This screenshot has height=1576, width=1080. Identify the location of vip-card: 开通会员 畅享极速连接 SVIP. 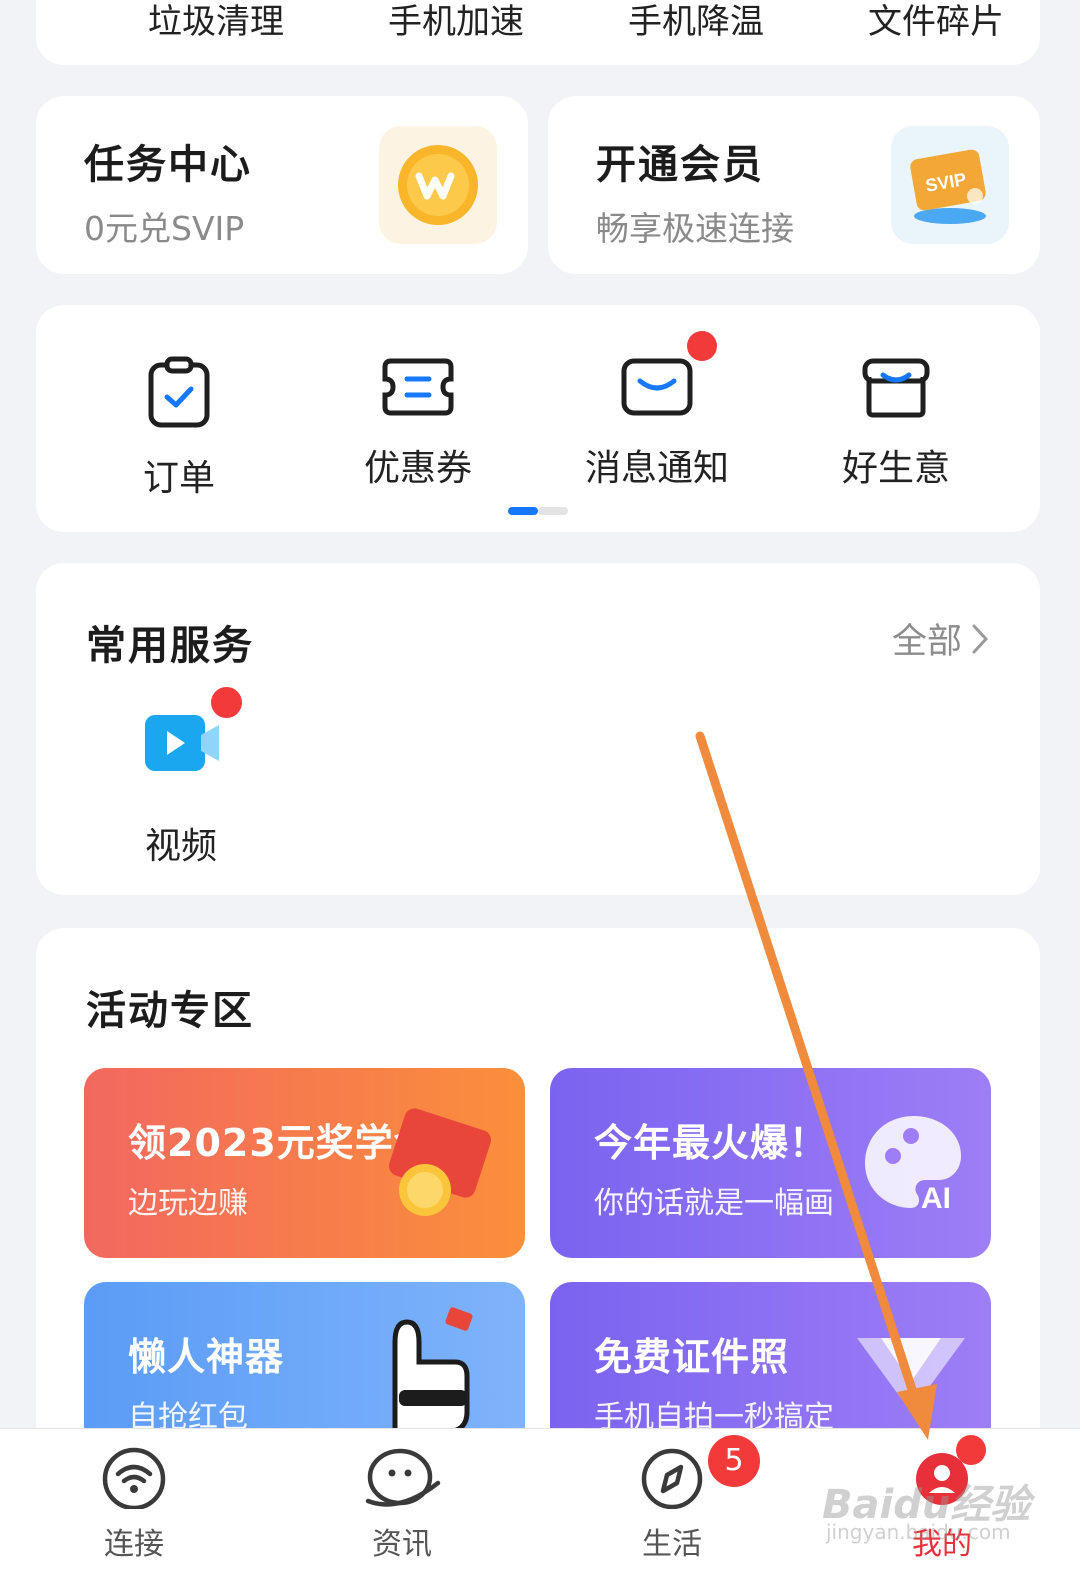
(794, 185).